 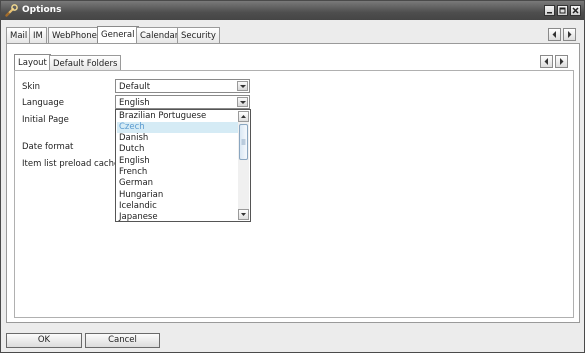 I want to click on tab-calendar: Calendar, so click(x=159, y=35).